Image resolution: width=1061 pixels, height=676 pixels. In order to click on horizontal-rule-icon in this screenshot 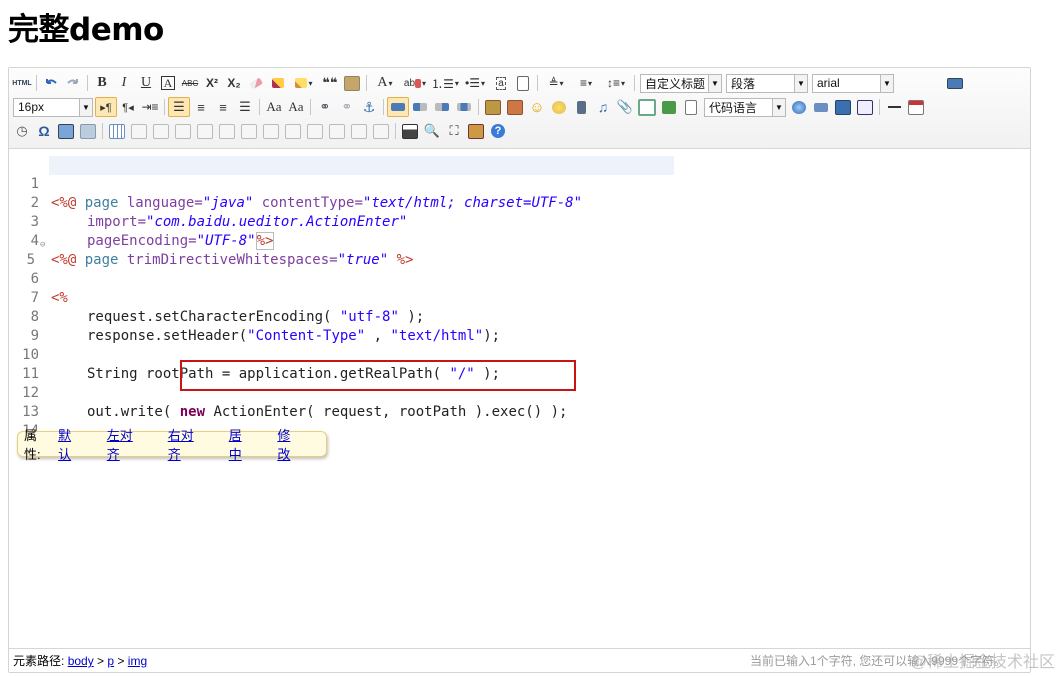, I will do `click(894, 107)`.